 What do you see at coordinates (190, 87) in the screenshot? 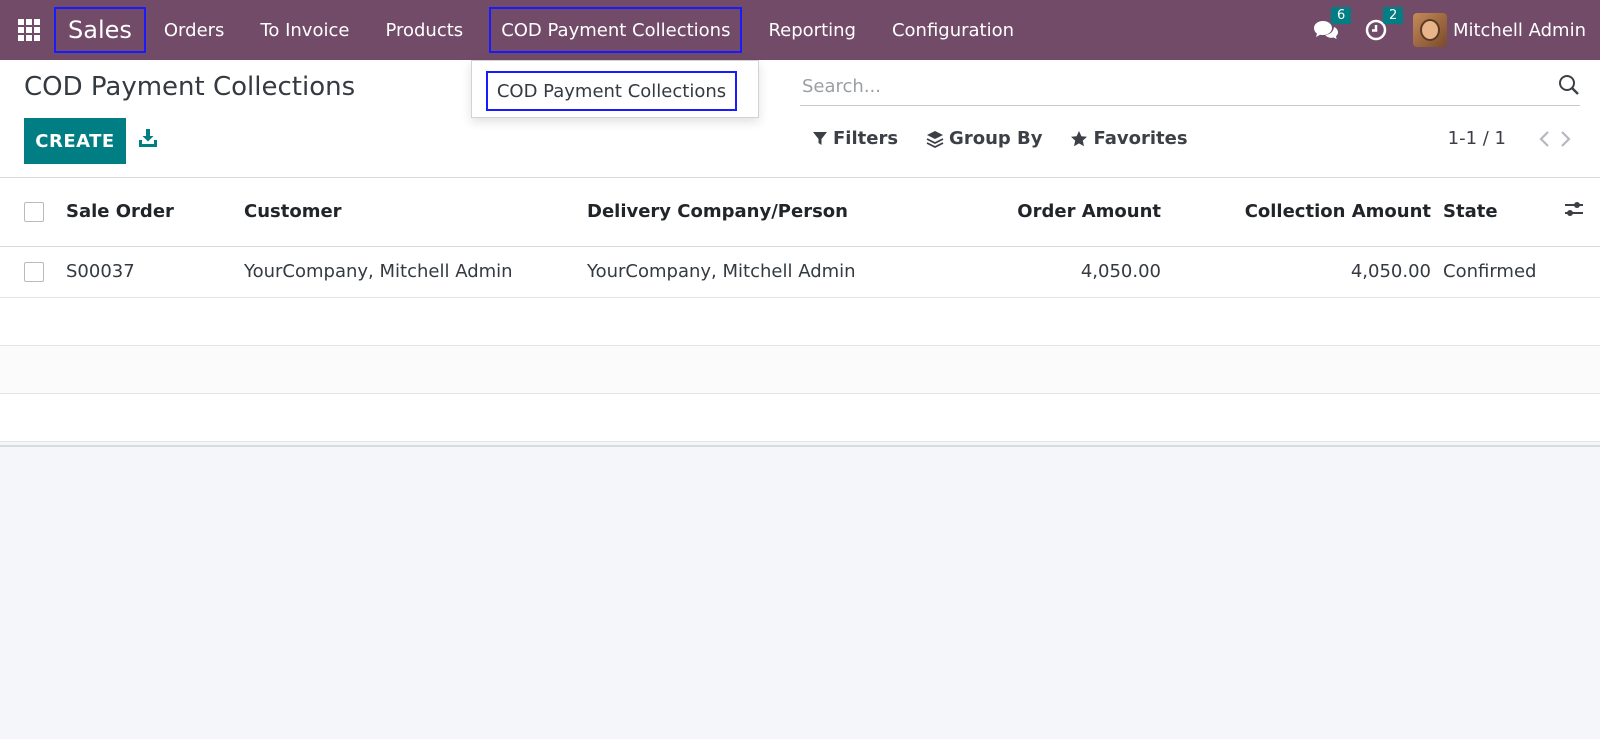
I see `page-title: COD Payment Collections` at bounding box center [190, 87].